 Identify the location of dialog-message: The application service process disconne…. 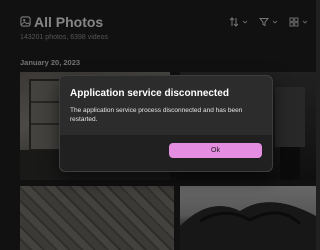
(156, 115).